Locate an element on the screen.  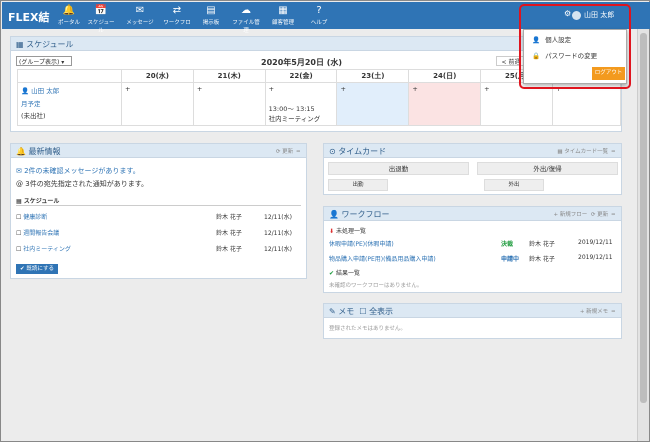
calendar-icon: 📅 is located at coordinates (101, 10).